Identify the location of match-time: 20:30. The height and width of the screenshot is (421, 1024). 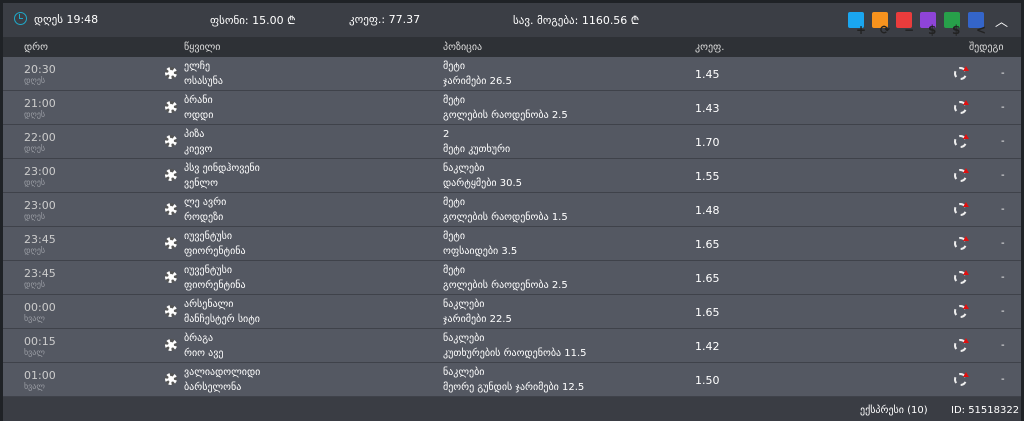
(40, 69).